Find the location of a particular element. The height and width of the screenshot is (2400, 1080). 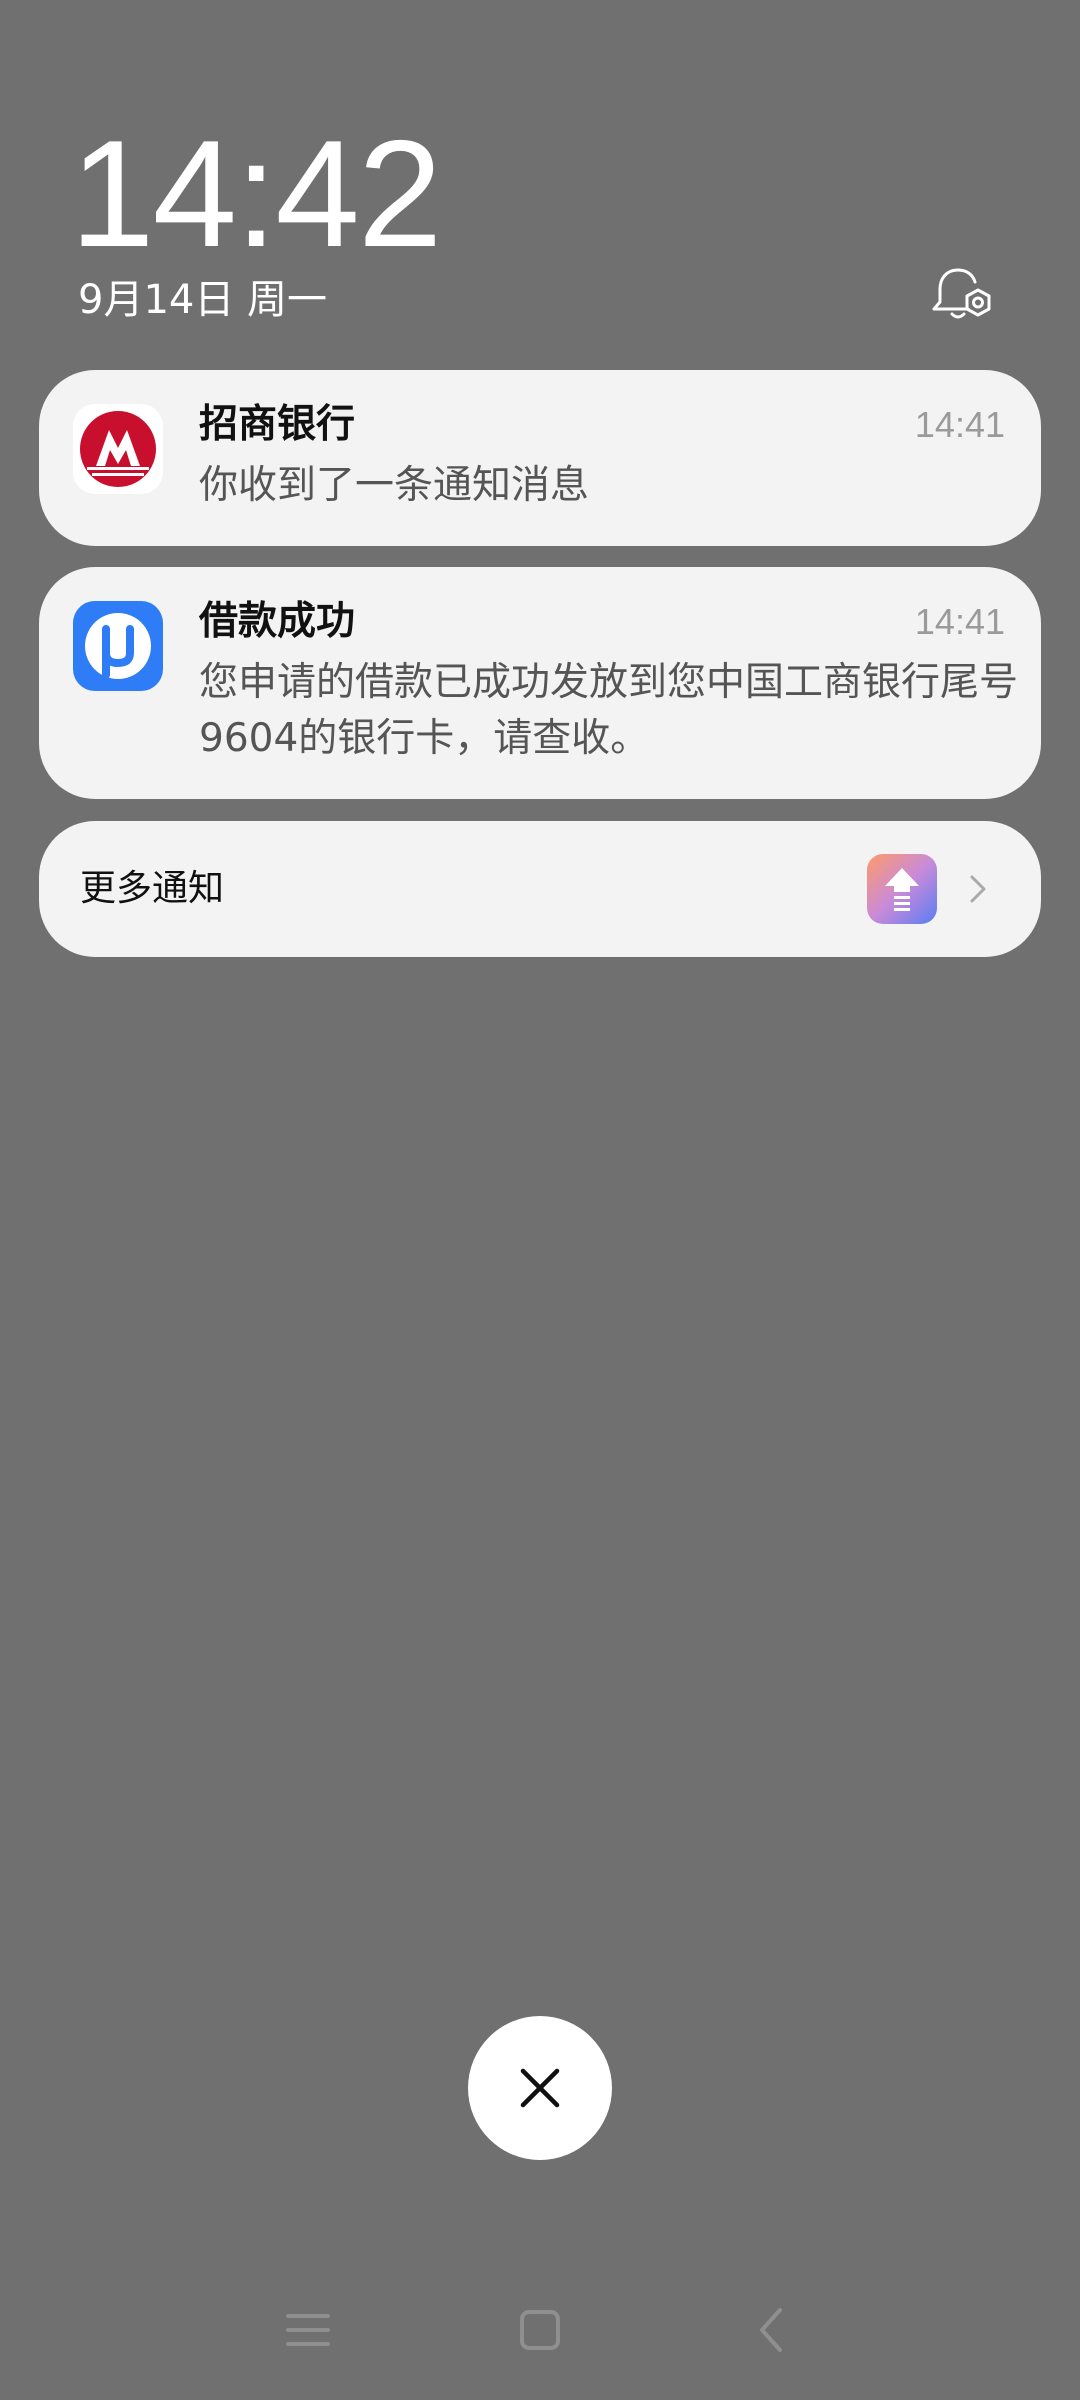

upload-app-icon is located at coordinates (902, 889).